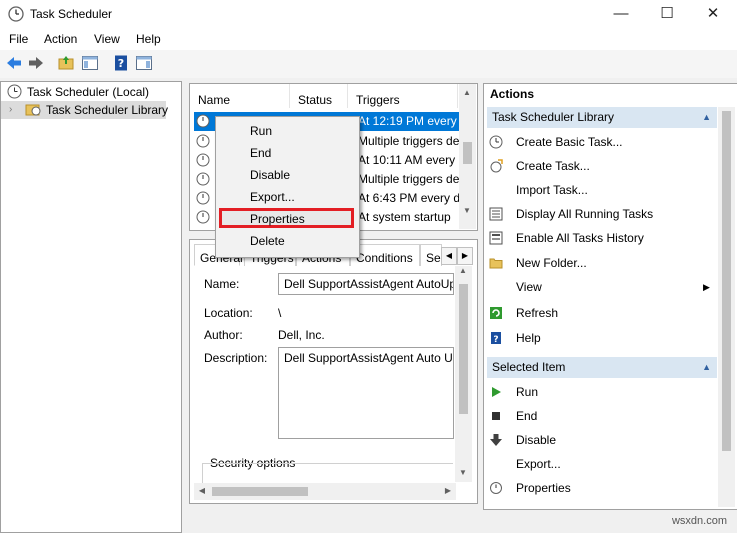 The height and width of the screenshot is (533, 737). Describe the element at coordinates (496, 313) in the screenshot. I see `refresh-icon` at that location.